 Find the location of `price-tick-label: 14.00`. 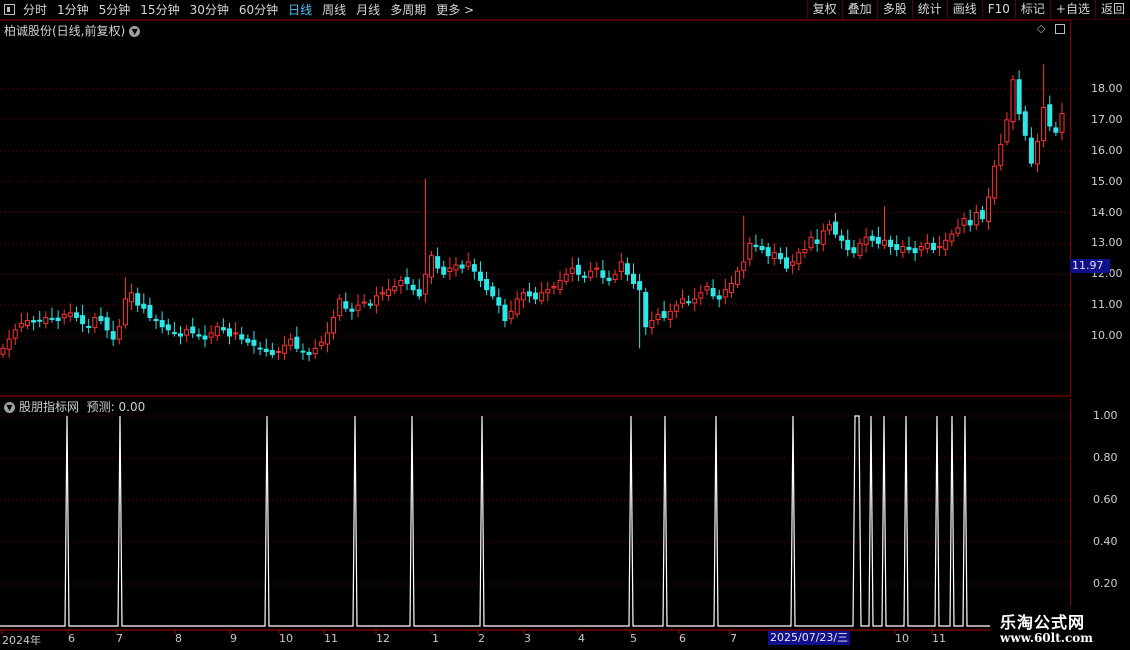

price-tick-label: 14.00 is located at coordinates (1107, 212).